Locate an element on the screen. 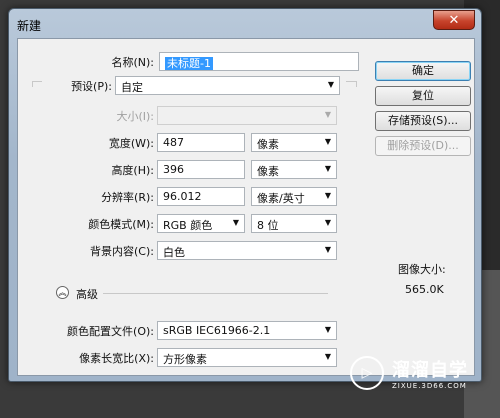 The image size is (500, 418). reset-button: 复位 is located at coordinates (423, 96).